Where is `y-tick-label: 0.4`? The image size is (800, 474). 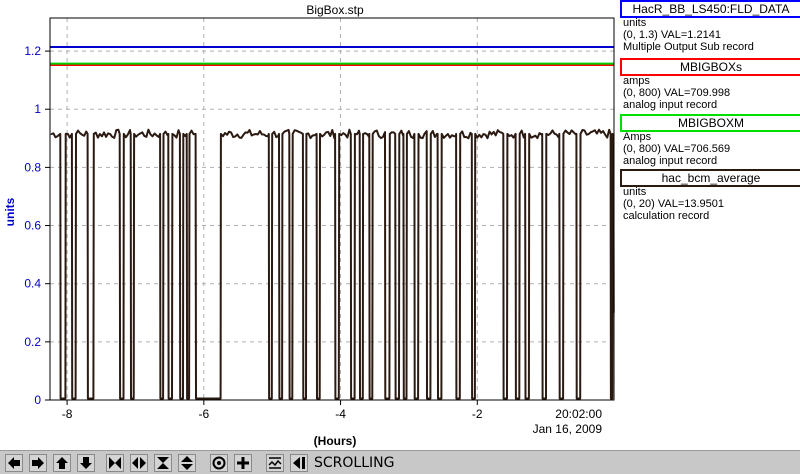 y-tick-label: 0.4 is located at coordinates (32, 284).